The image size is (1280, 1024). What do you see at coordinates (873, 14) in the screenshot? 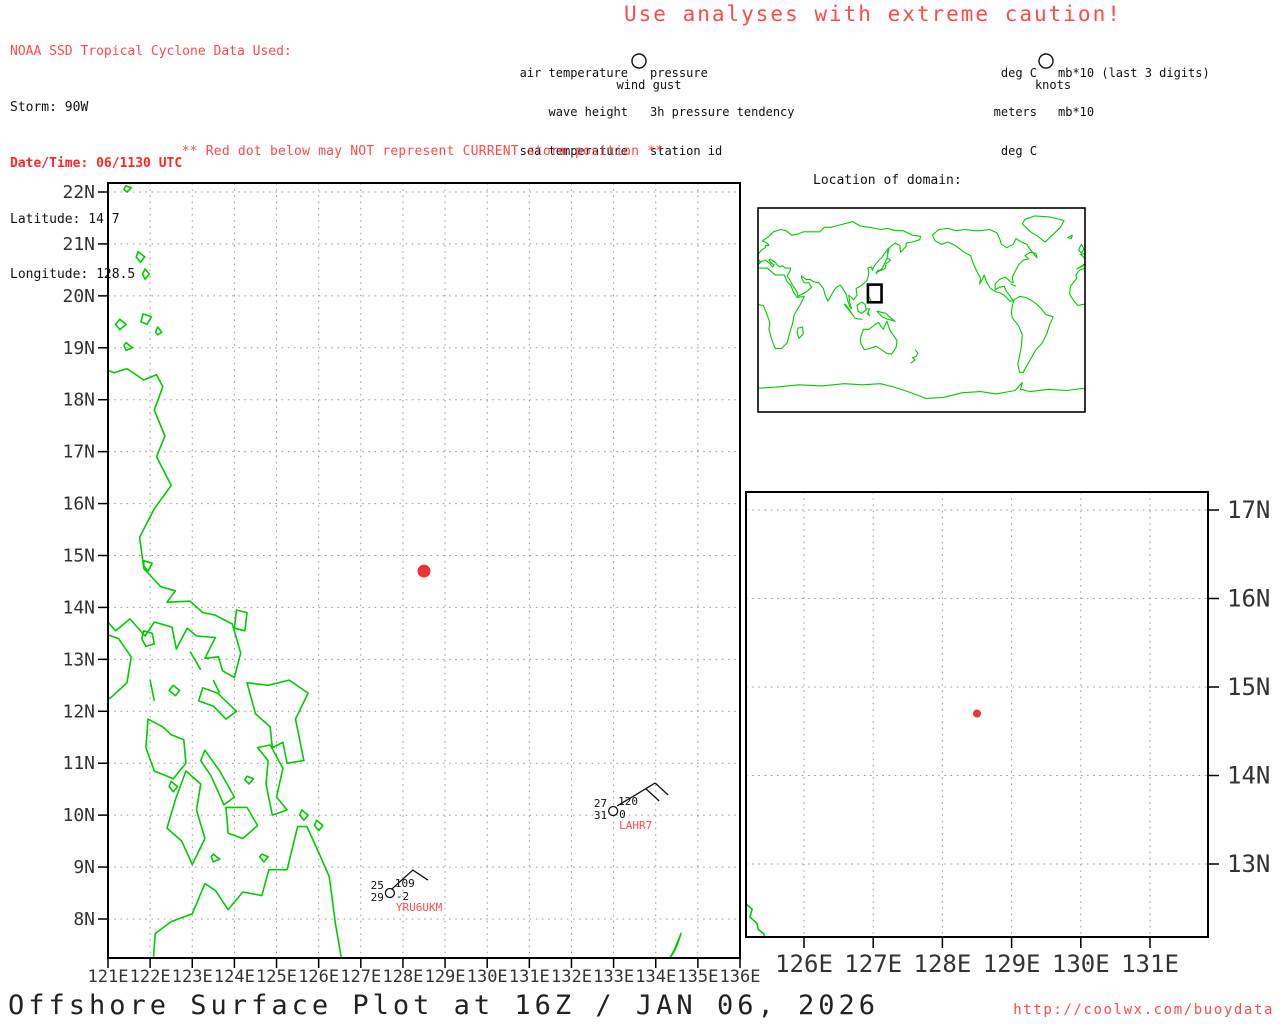
I see `caution-banner: Use analyses with extreme caution!` at bounding box center [873, 14].